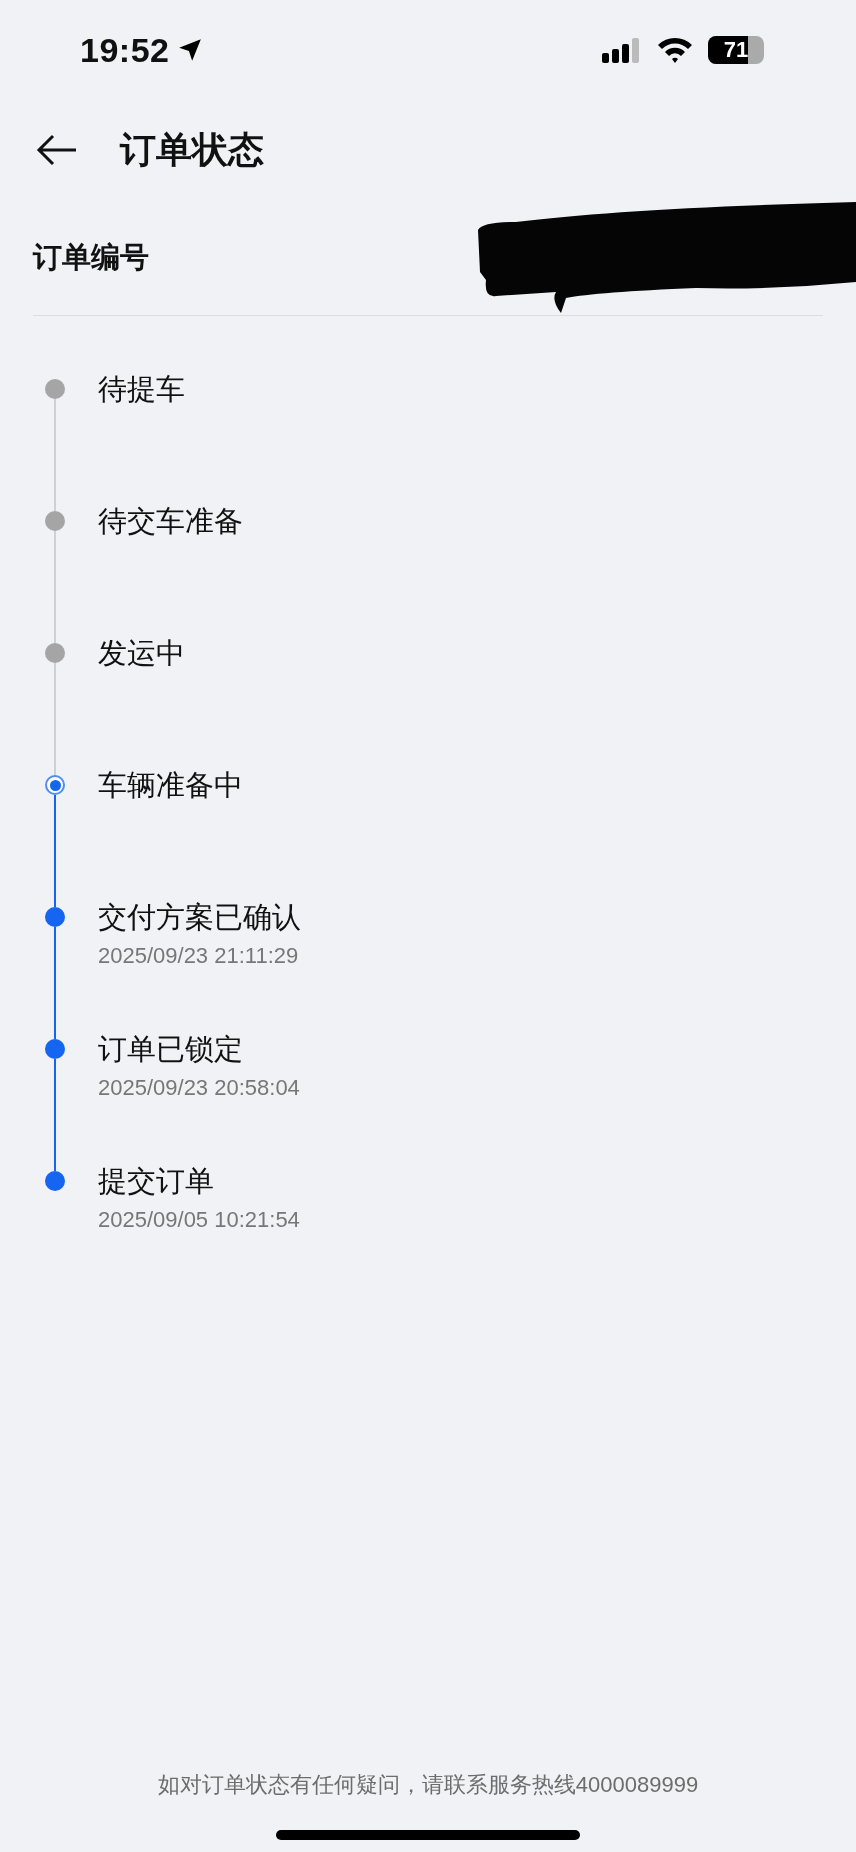  Describe the element at coordinates (170, 521) in the screenshot. I see `step-title: 待交车准备` at that location.